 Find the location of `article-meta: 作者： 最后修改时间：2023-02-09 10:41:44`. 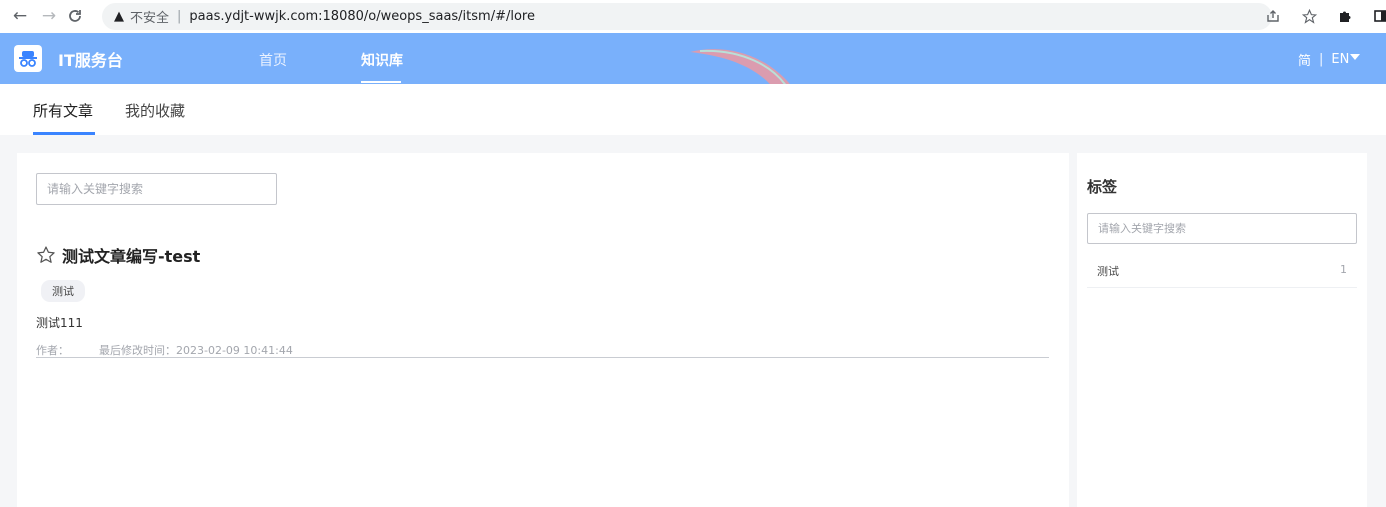

article-meta: 作者： 最后修改时间：2023-02-09 10:41:44 is located at coordinates (542, 350).